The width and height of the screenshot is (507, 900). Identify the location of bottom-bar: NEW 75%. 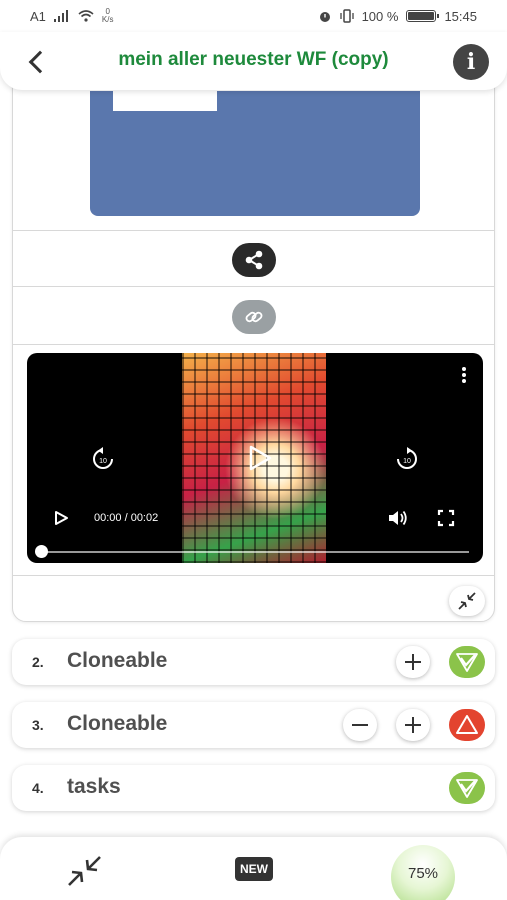
(253, 868).